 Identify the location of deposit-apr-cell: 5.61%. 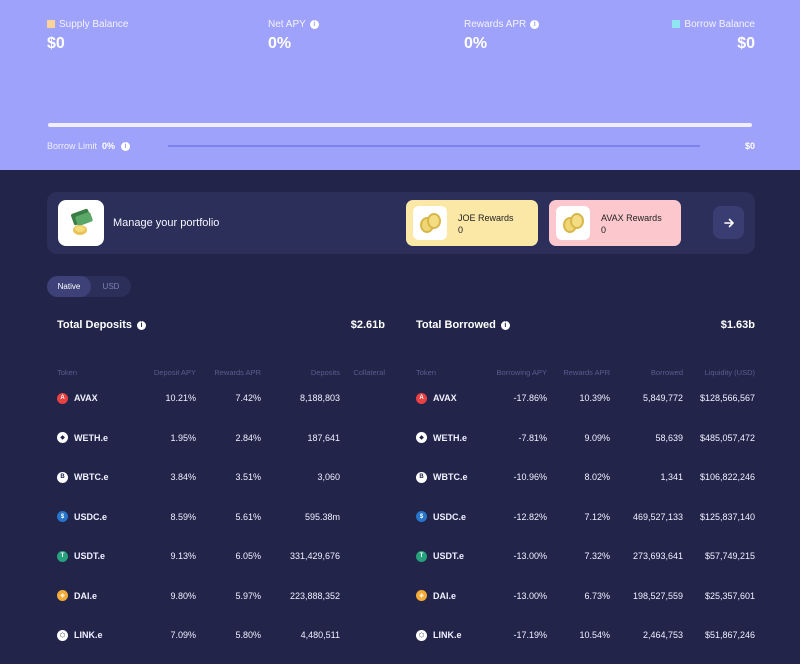
(248, 516).